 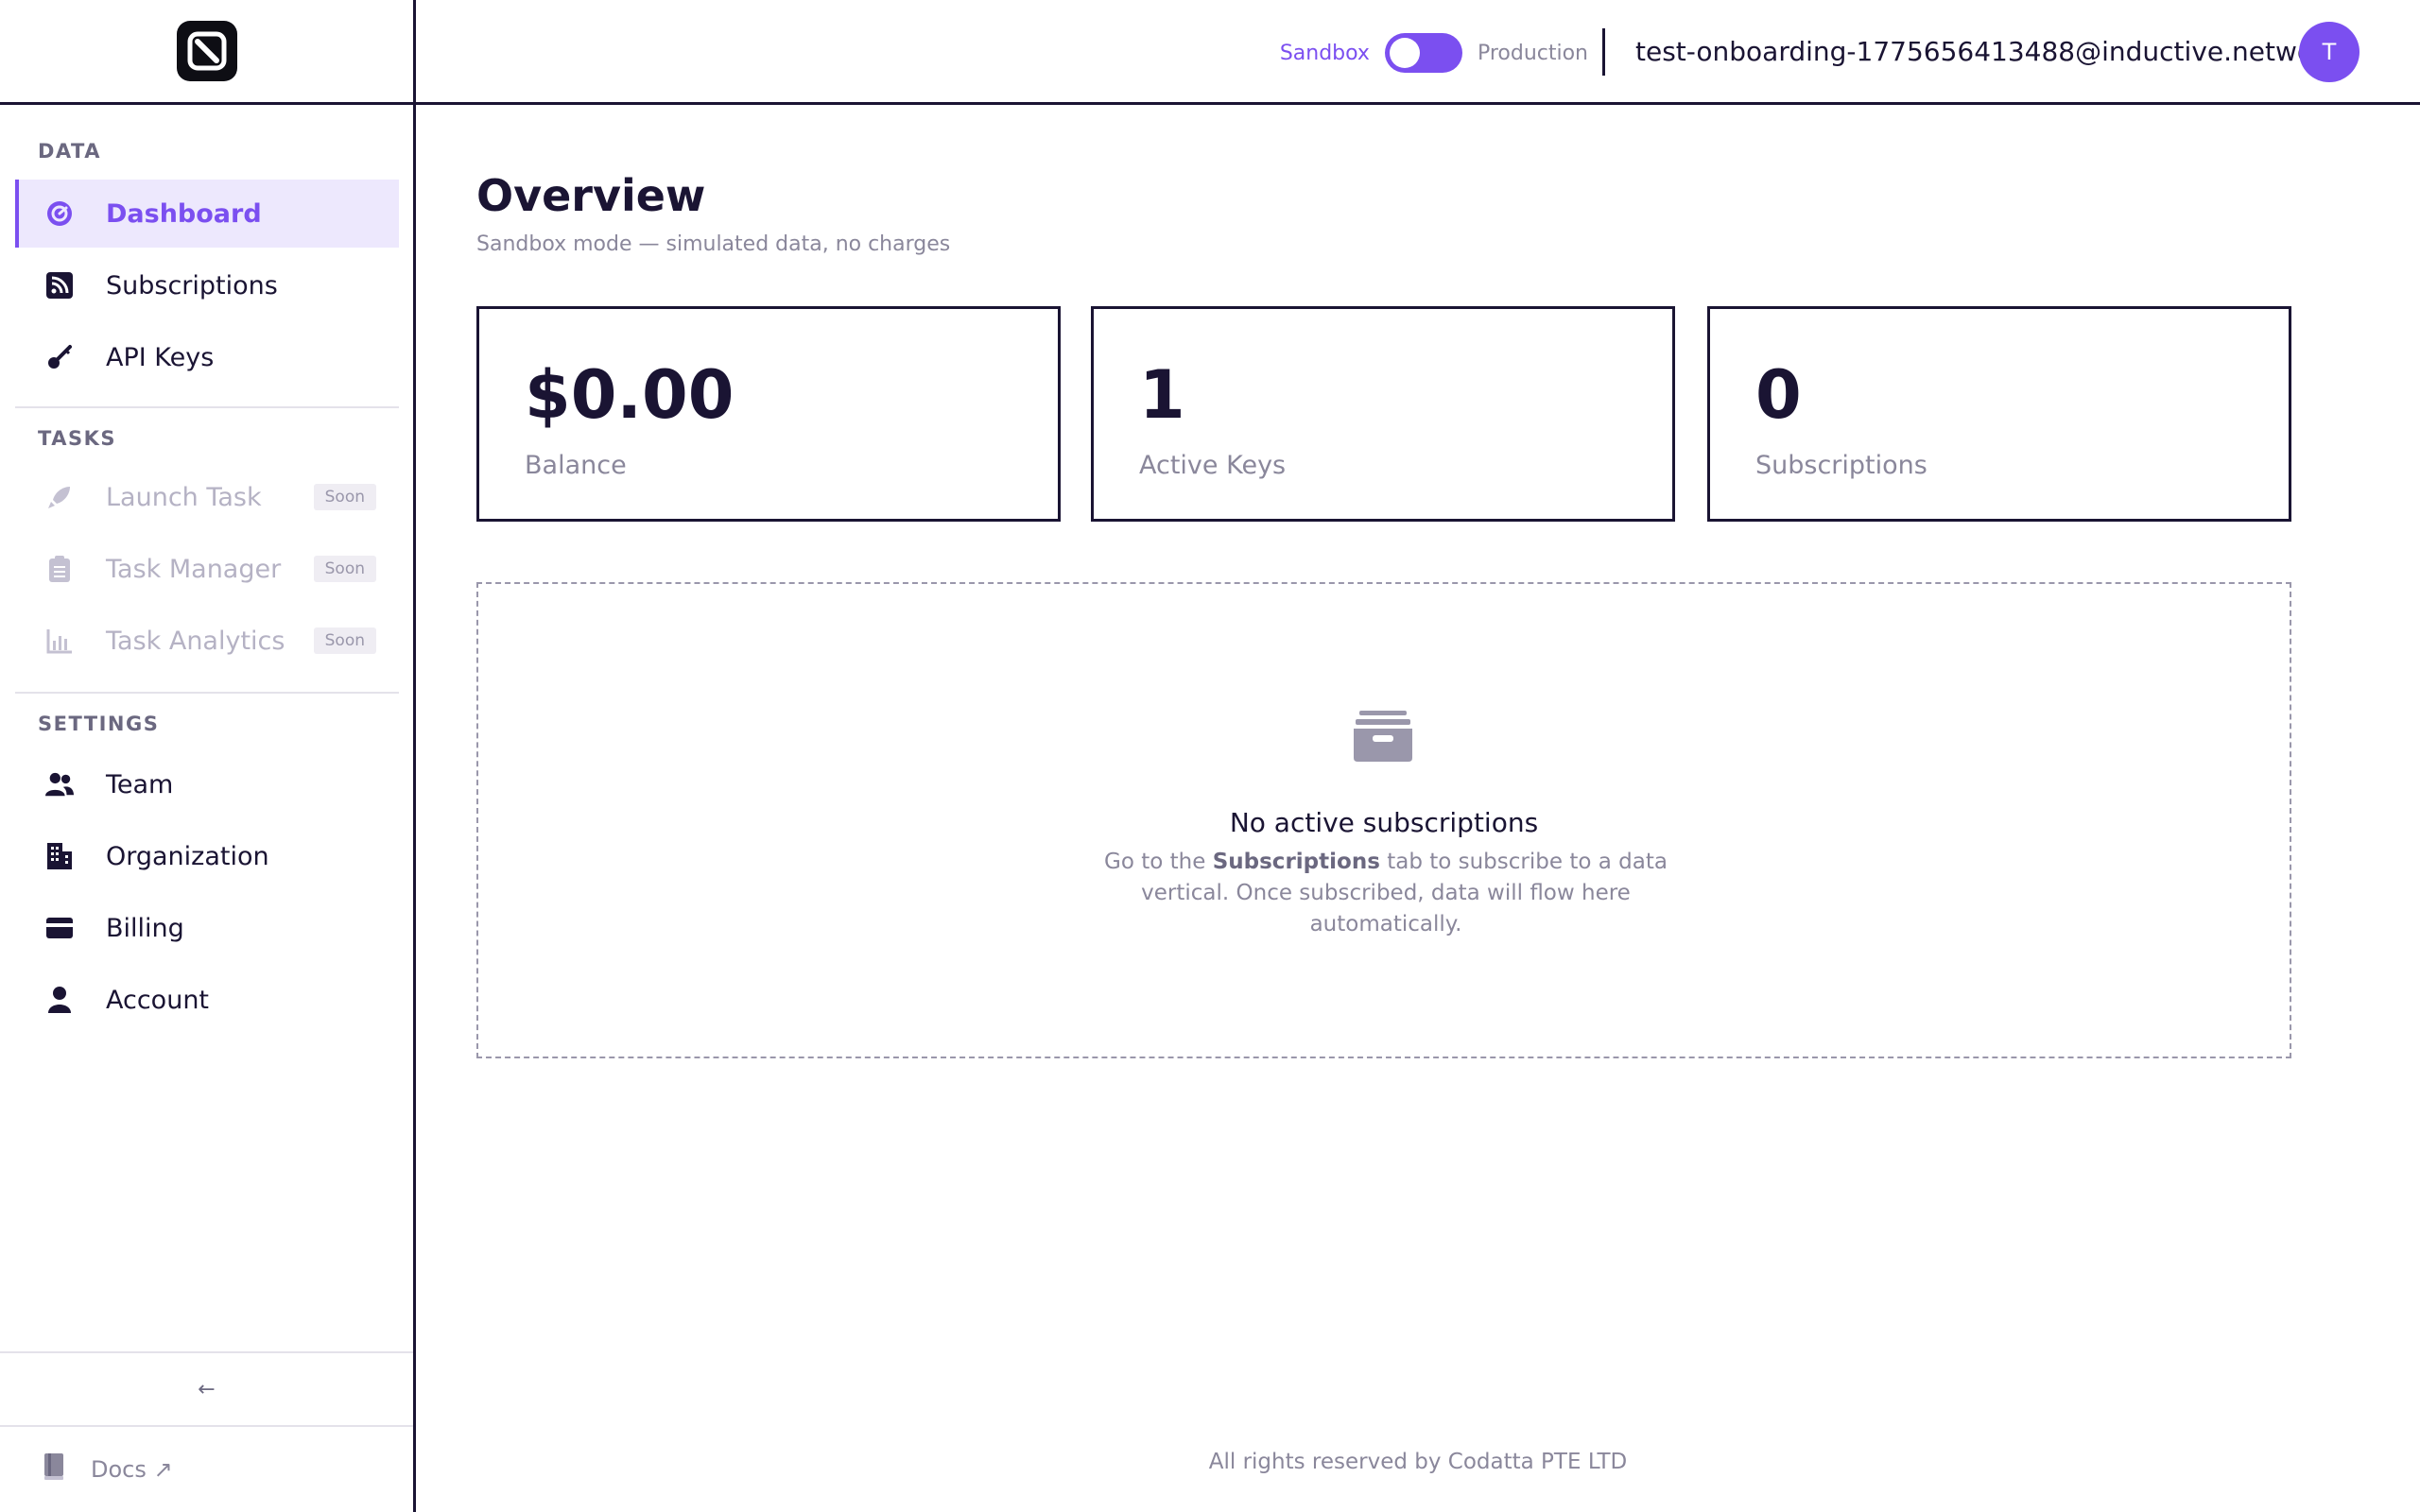 What do you see at coordinates (768, 414) in the screenshot?
I see `stat-card-balance: $0.00 Balance` at bounding box center [768, 414].